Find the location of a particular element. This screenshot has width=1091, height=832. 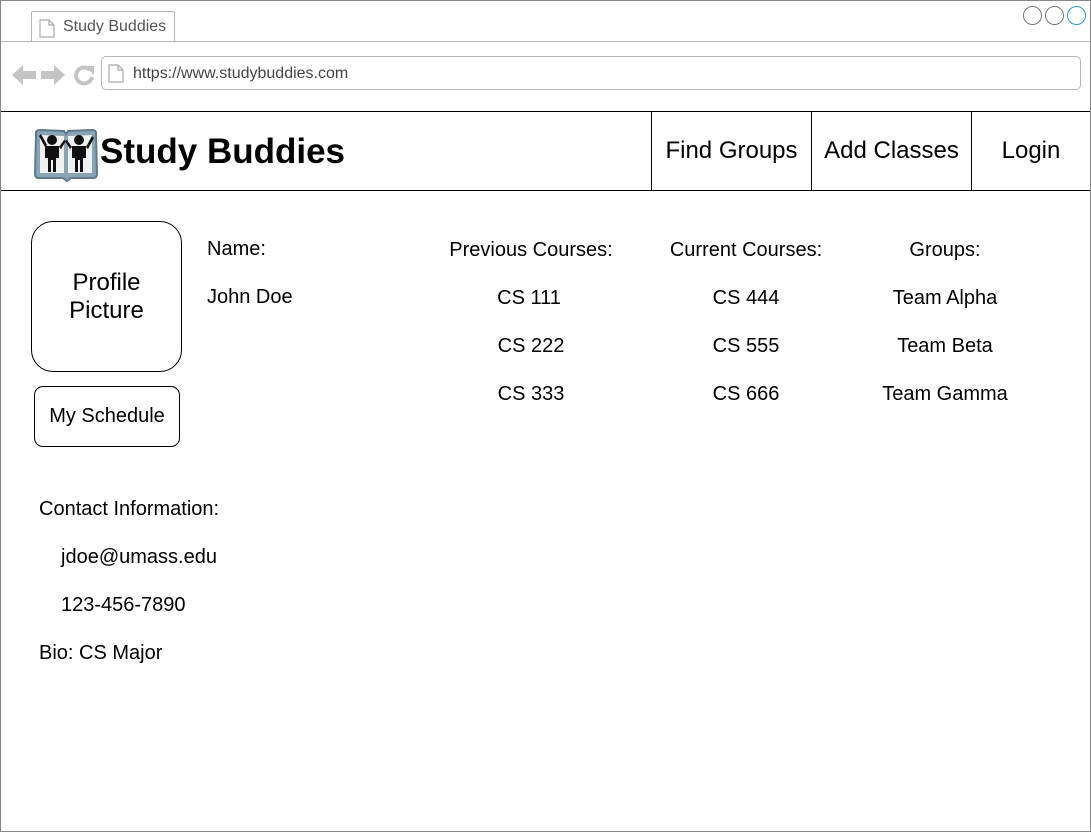

group-item: Team Gamma is located at coordinates (945, 394).